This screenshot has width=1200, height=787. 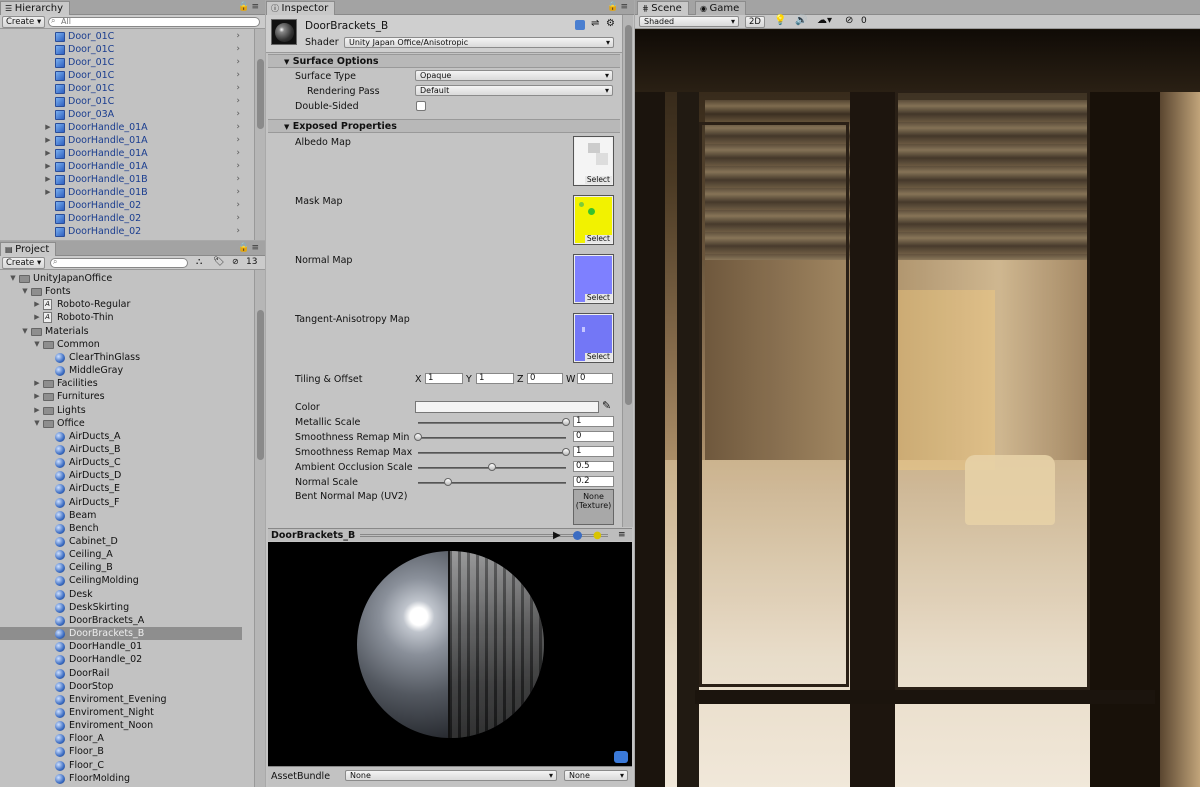 What do you see at coordinates (593, 507) in the screenshot?
I see `bent-normal-slot: None (Texture)` at bounding box center [593, 507].